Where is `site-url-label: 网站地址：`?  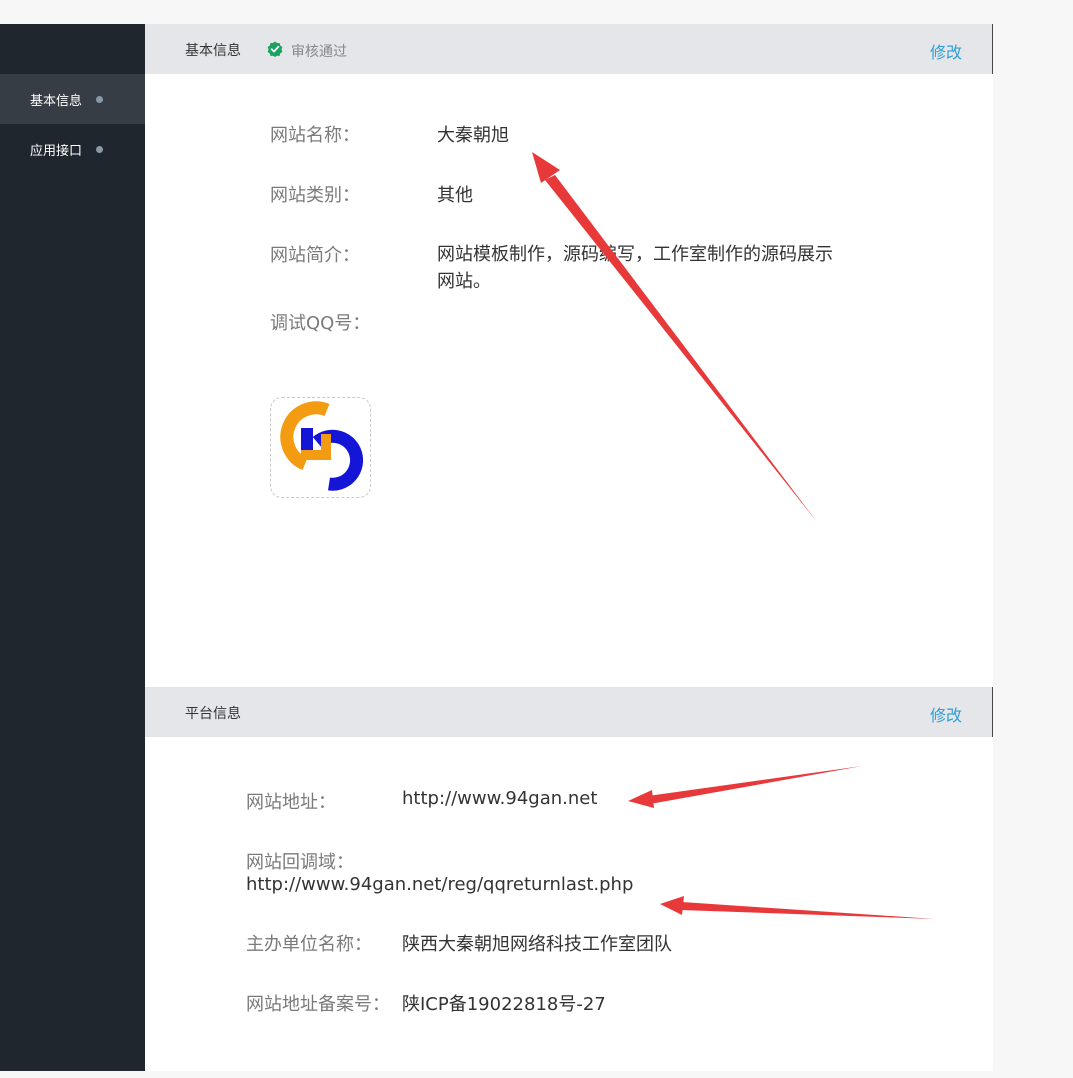
site-url-label: 网站地址： is located at coordinates (291, 802).